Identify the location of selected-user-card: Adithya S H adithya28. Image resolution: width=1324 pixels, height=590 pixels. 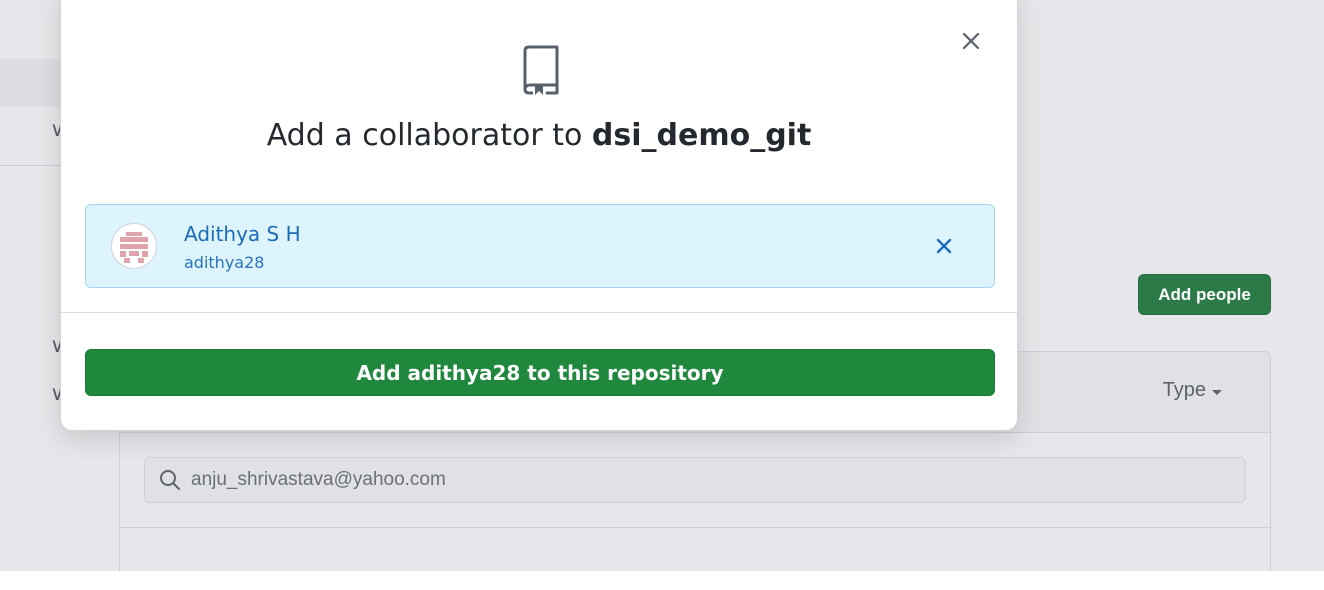
(540, 246).